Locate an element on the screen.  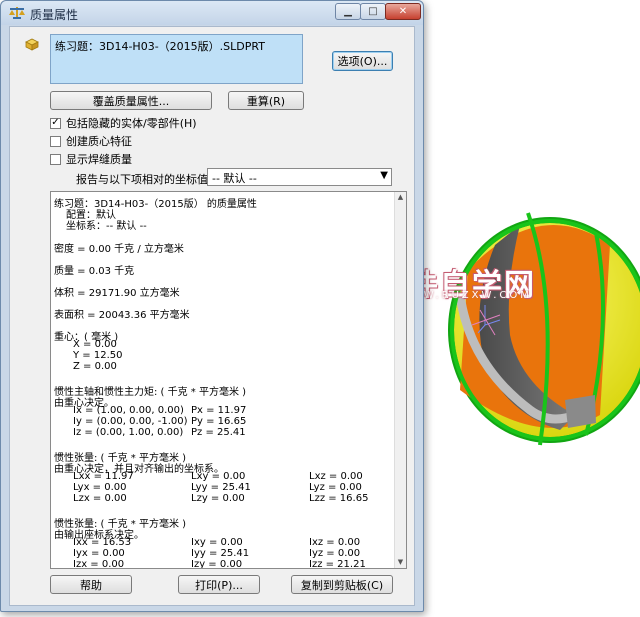
include-hidden-checkbox-row: ✓ 包括隐藏的实体/零部件(H) is located at coordinates (123, 123).